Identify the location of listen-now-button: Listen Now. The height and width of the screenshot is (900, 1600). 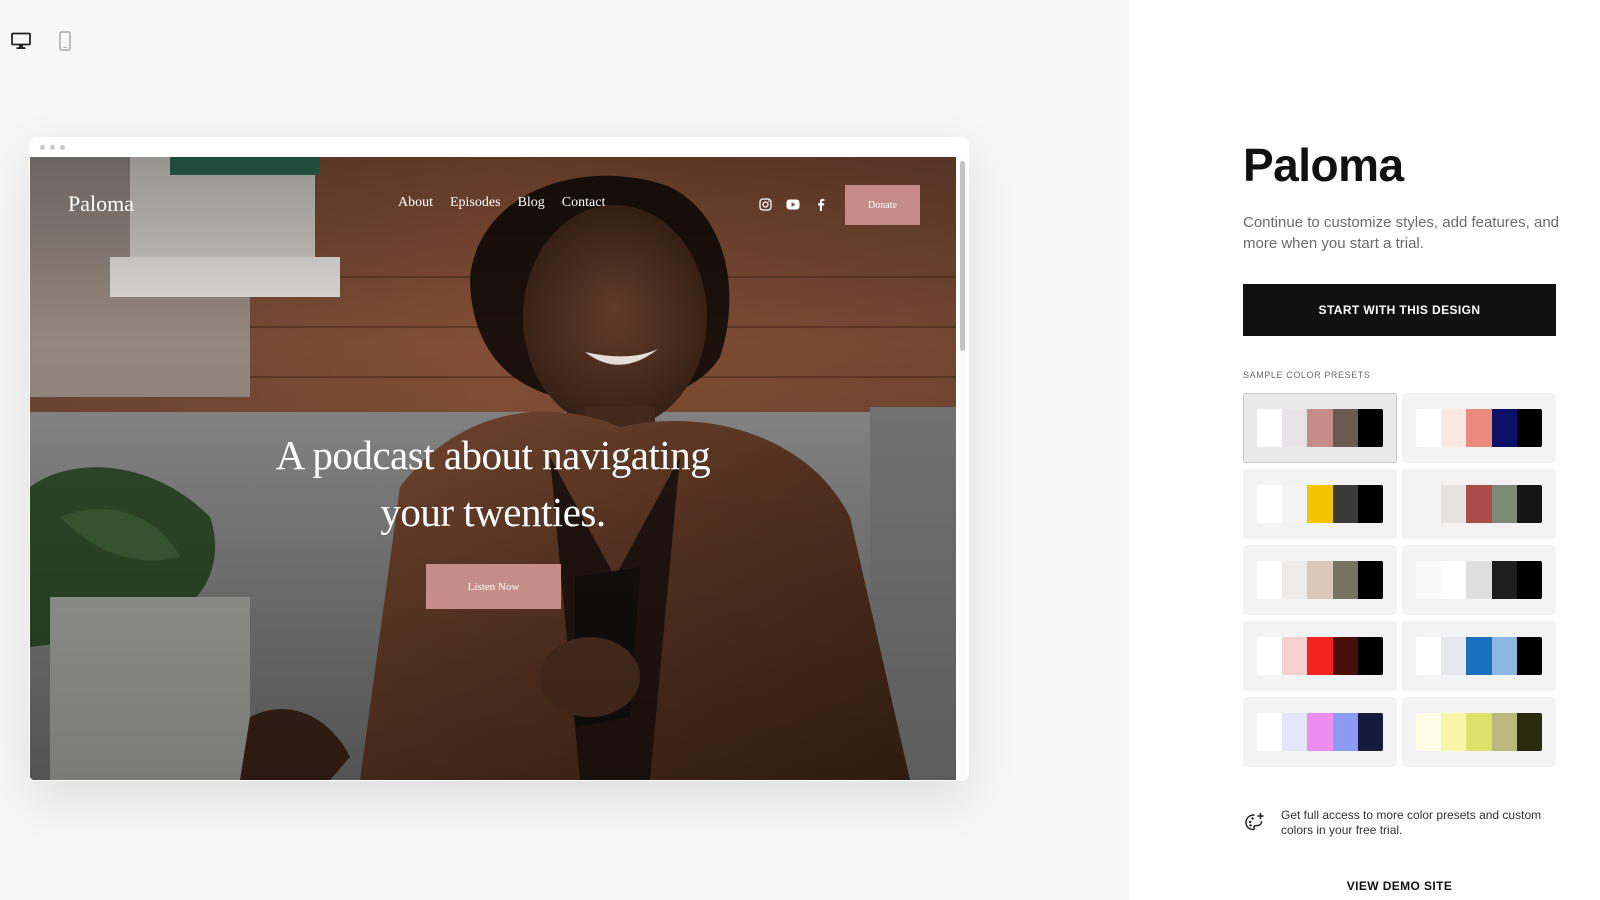
(493, 586).